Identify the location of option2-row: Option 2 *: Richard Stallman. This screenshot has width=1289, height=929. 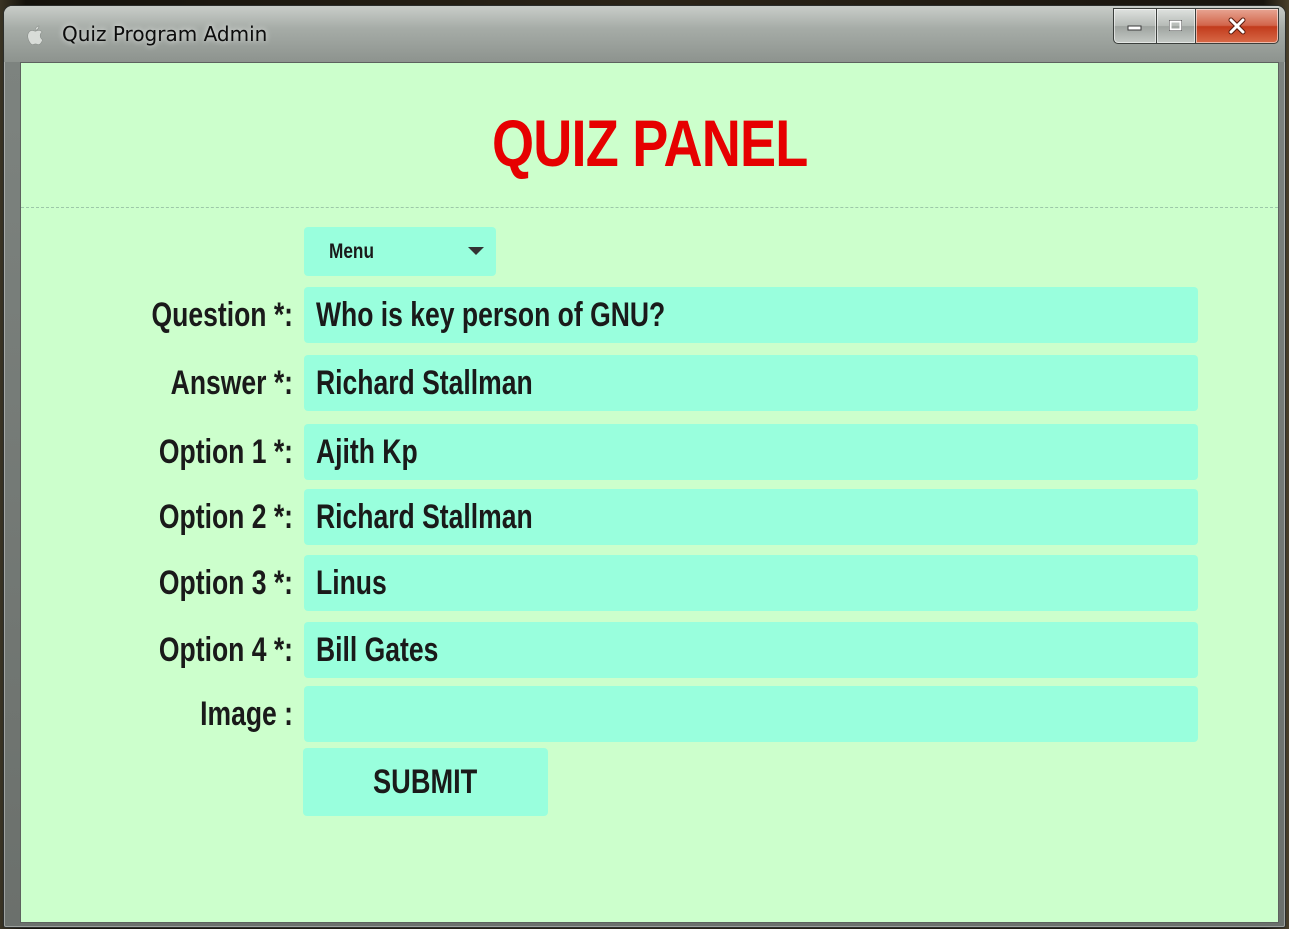
(649, 517).